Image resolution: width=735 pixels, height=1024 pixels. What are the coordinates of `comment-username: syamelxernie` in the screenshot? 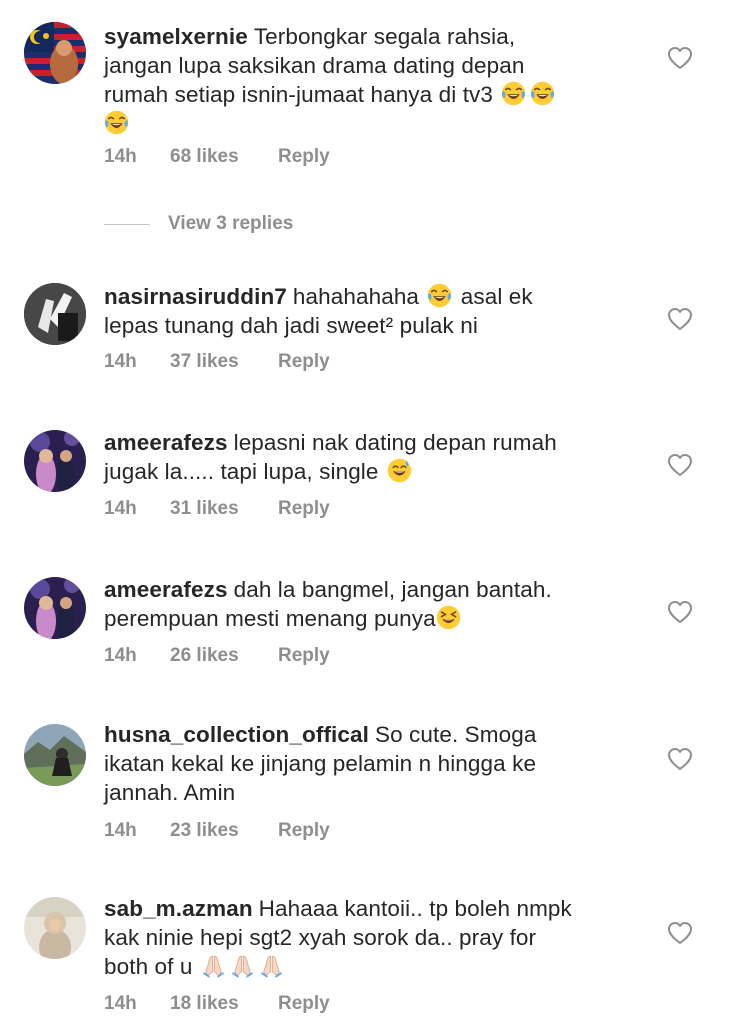 It's located at (176, 36).